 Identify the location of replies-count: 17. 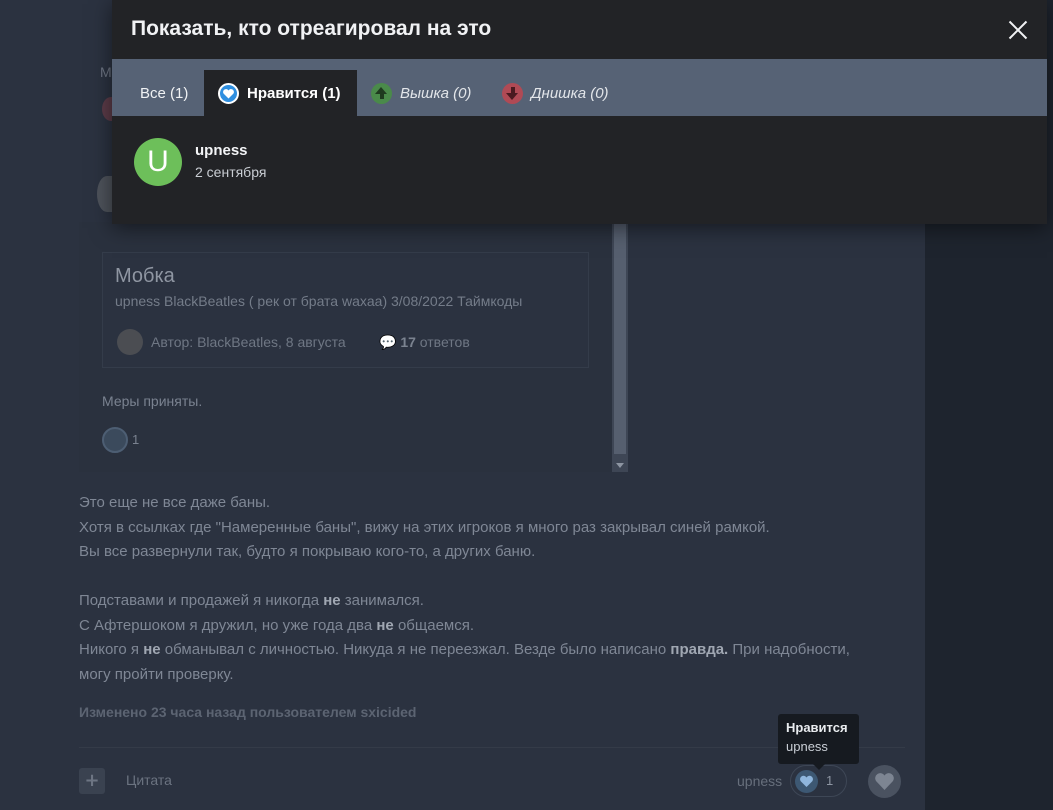
(408, 342).